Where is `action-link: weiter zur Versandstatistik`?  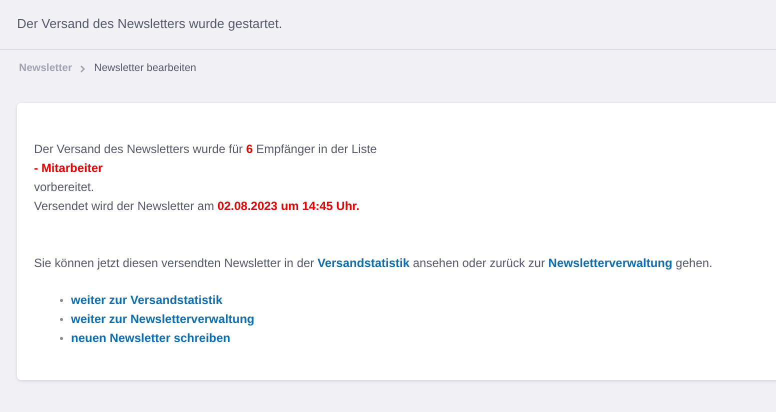 action-link: weiter zur Versandstatistik is located at coordinates (146, 300).